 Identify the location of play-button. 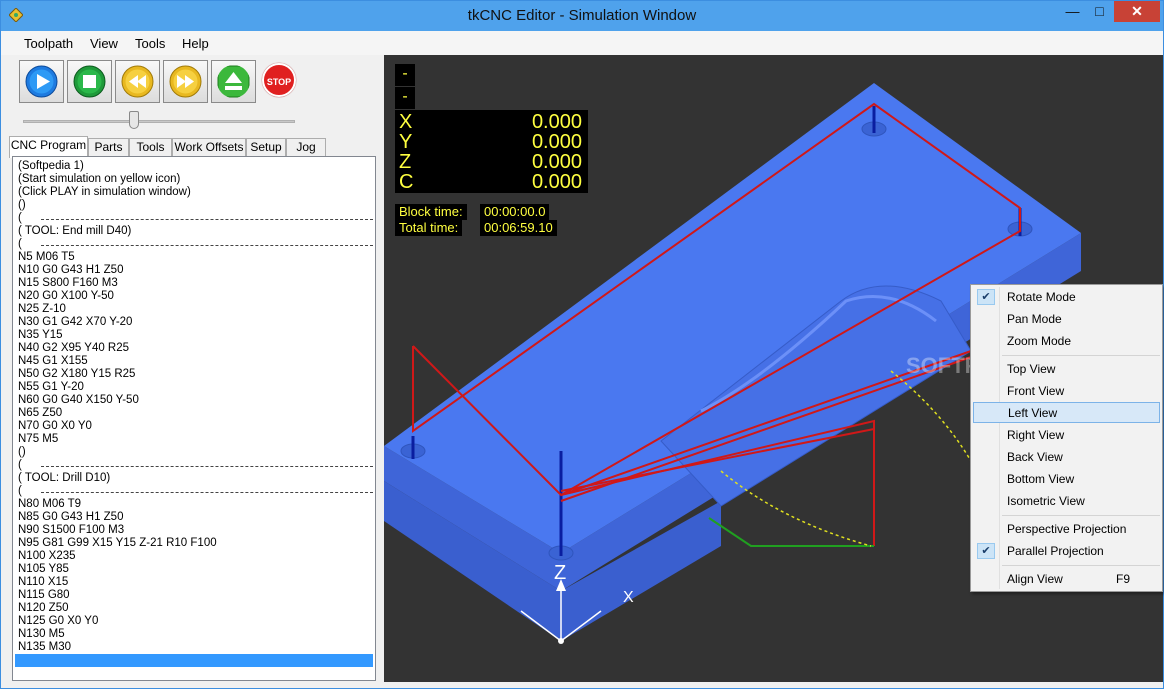
(41, 81).